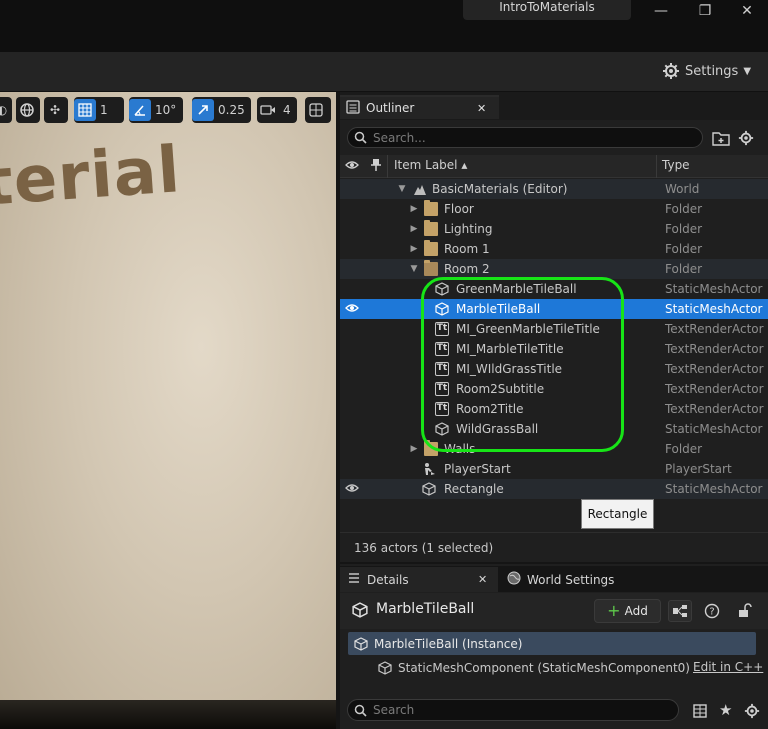  I want to click on tree-row-folder-room2: ▼ Room 2 Folder, so click(554, 269).